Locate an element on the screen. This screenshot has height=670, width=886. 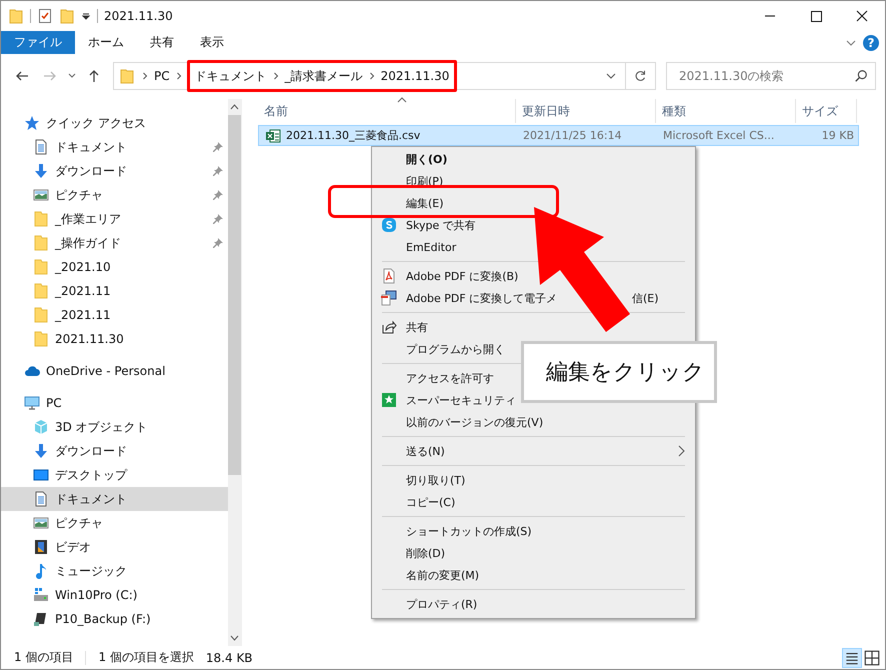
ribbon-tab: ホーム is located at coordinates (106, 42).